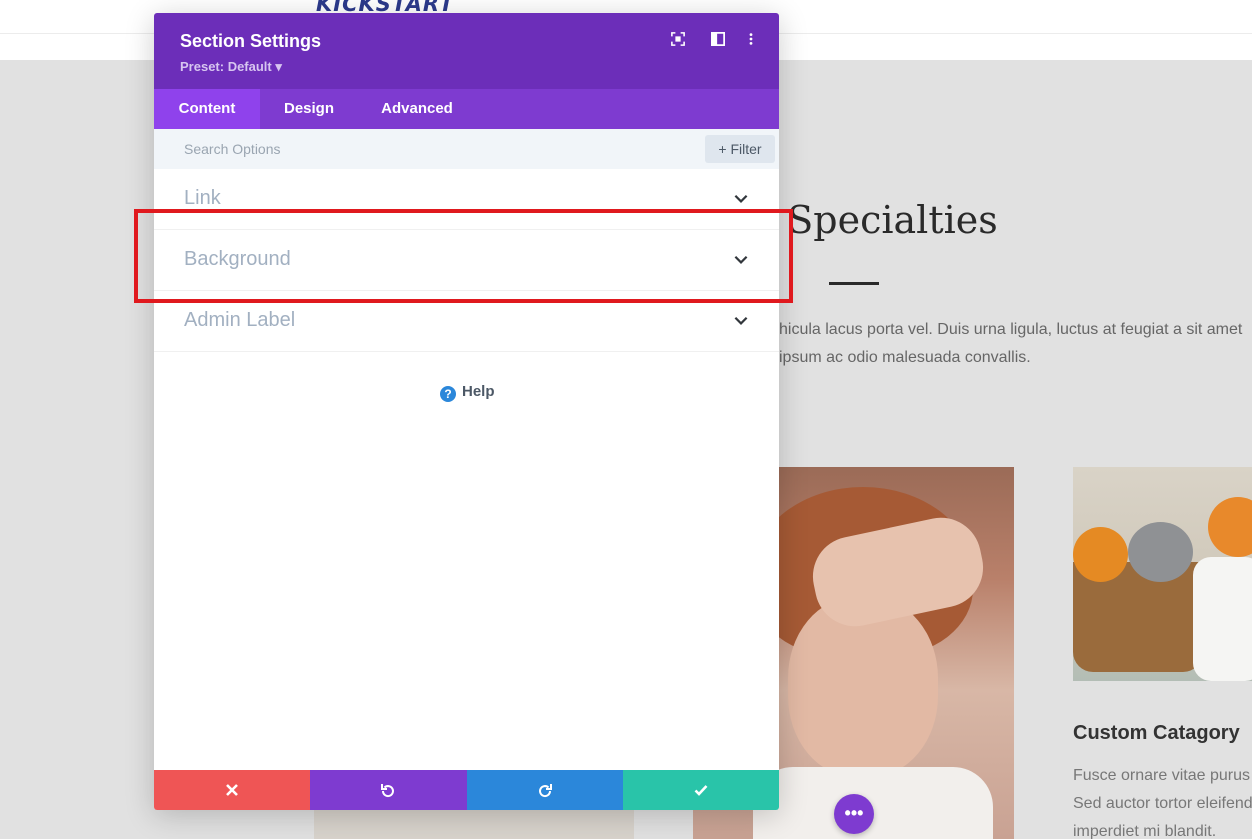 Image resolution: width=1252 pixels, height=839 pixels. What do you see at coordinates (251, 41) in the screenshot?
I see `modal-title: Section Settings` at bounding box center [251, 41].